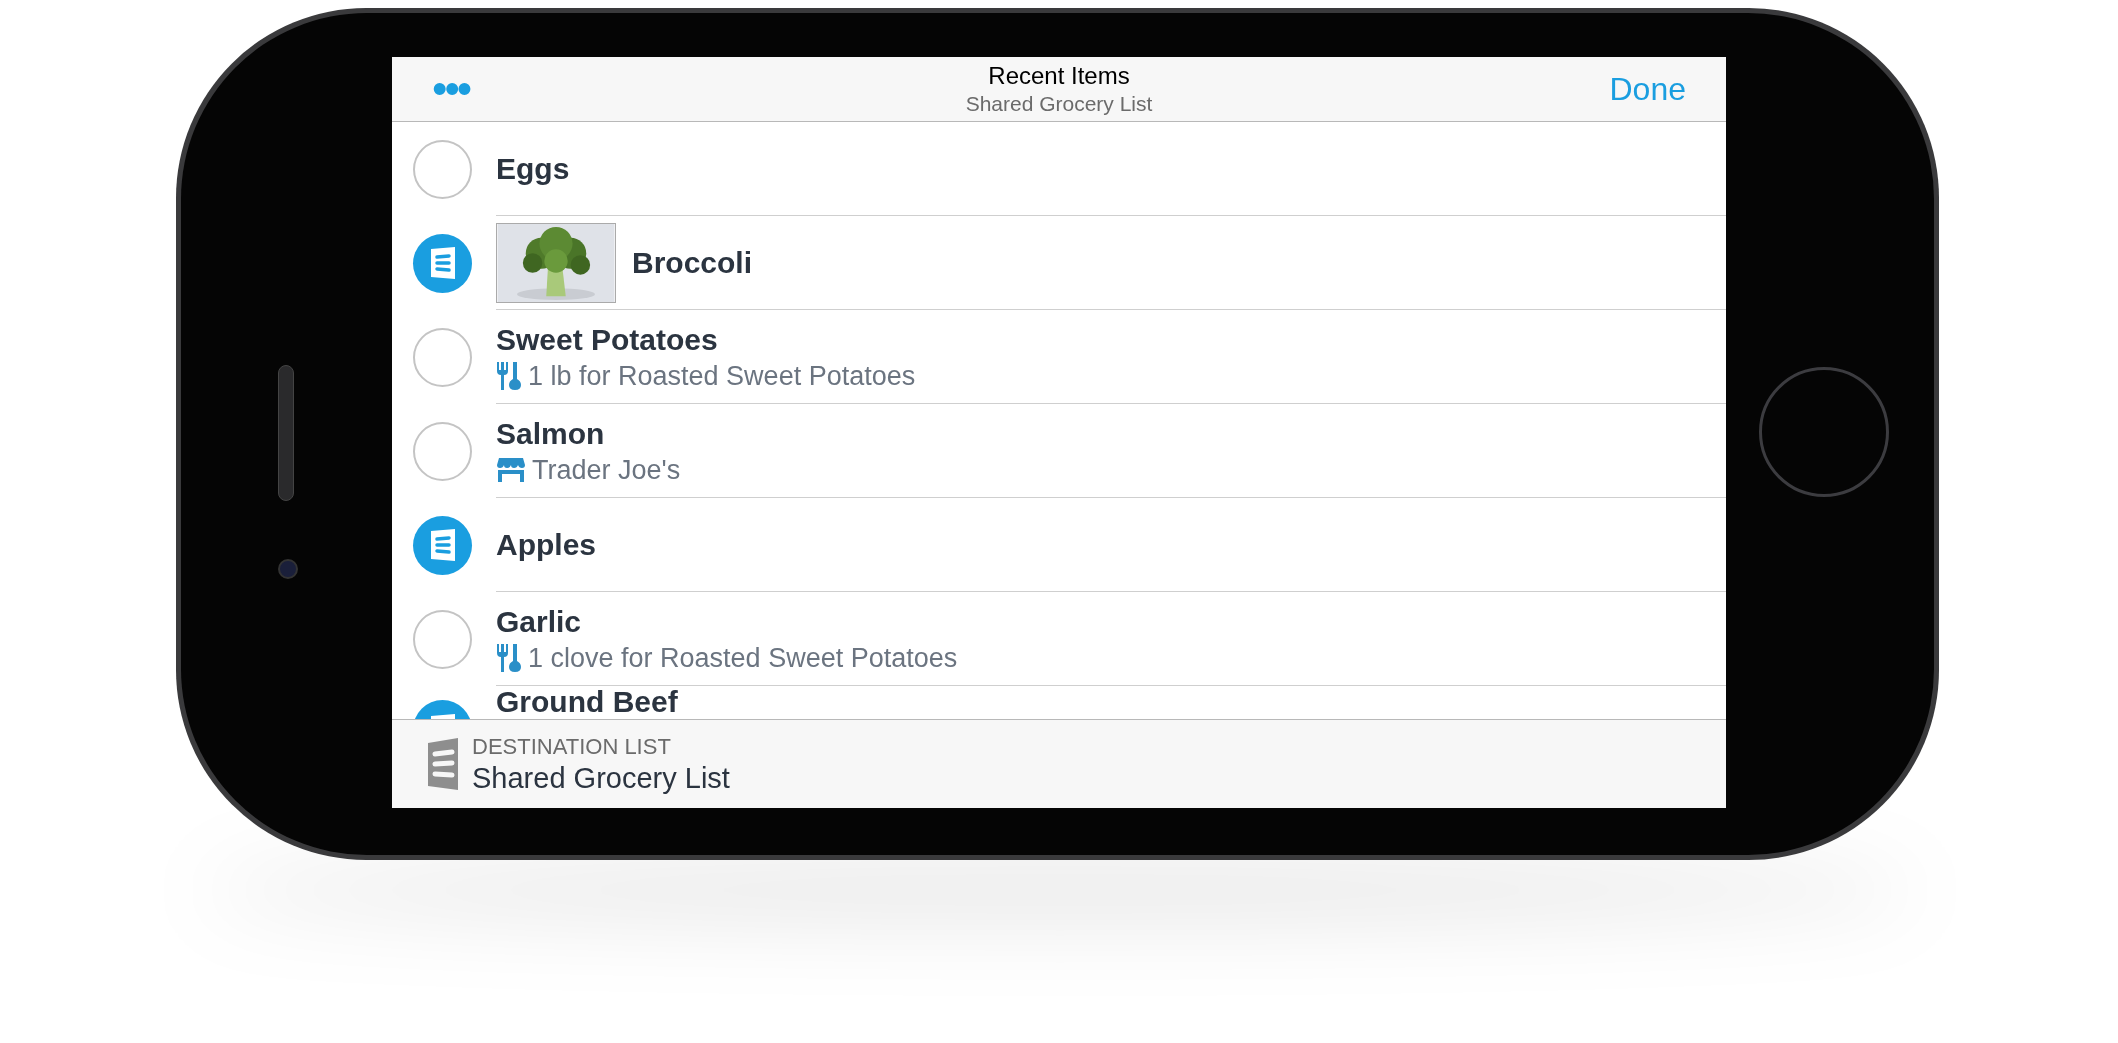 This screenshot has height=1043, width=2118. Describe the element at coordinates (607, 339) in the screenshot. I see `item-name: Sweet Potatoes` at that location.